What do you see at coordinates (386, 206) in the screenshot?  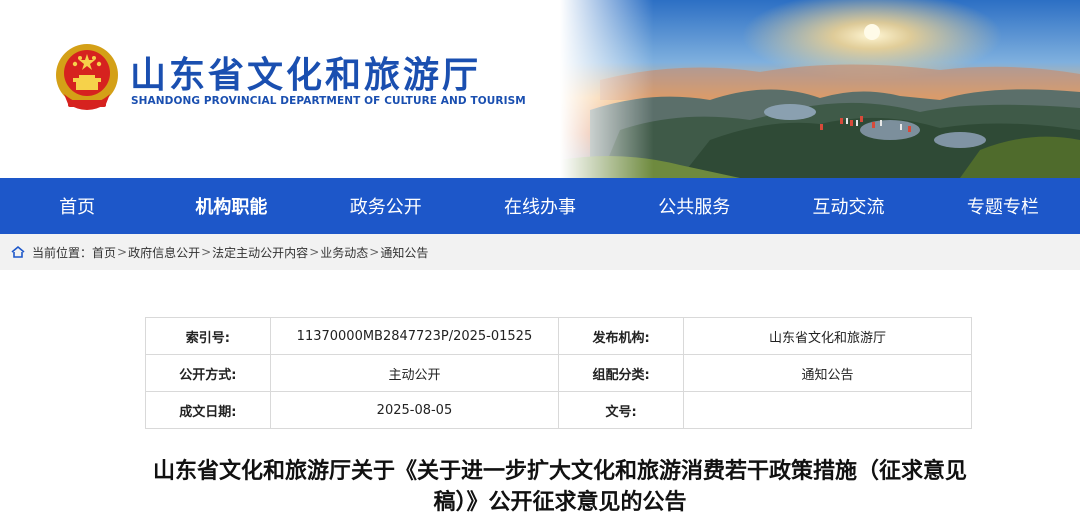 I see `nav-item-gov-affairs: 政务公开` at bounding box center [386, 206].